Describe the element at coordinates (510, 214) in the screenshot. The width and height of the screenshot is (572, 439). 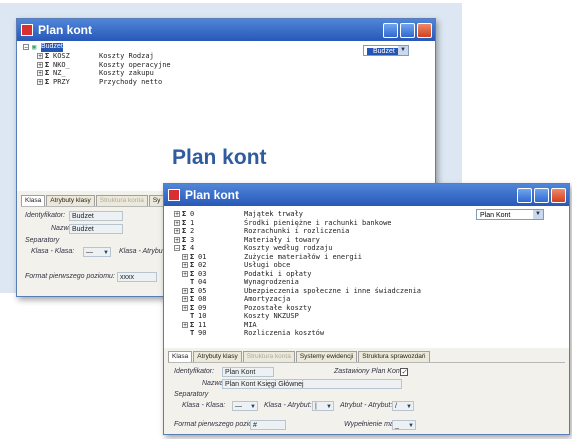
I see `front-plan-select: Plan Kont ▼` at that location.